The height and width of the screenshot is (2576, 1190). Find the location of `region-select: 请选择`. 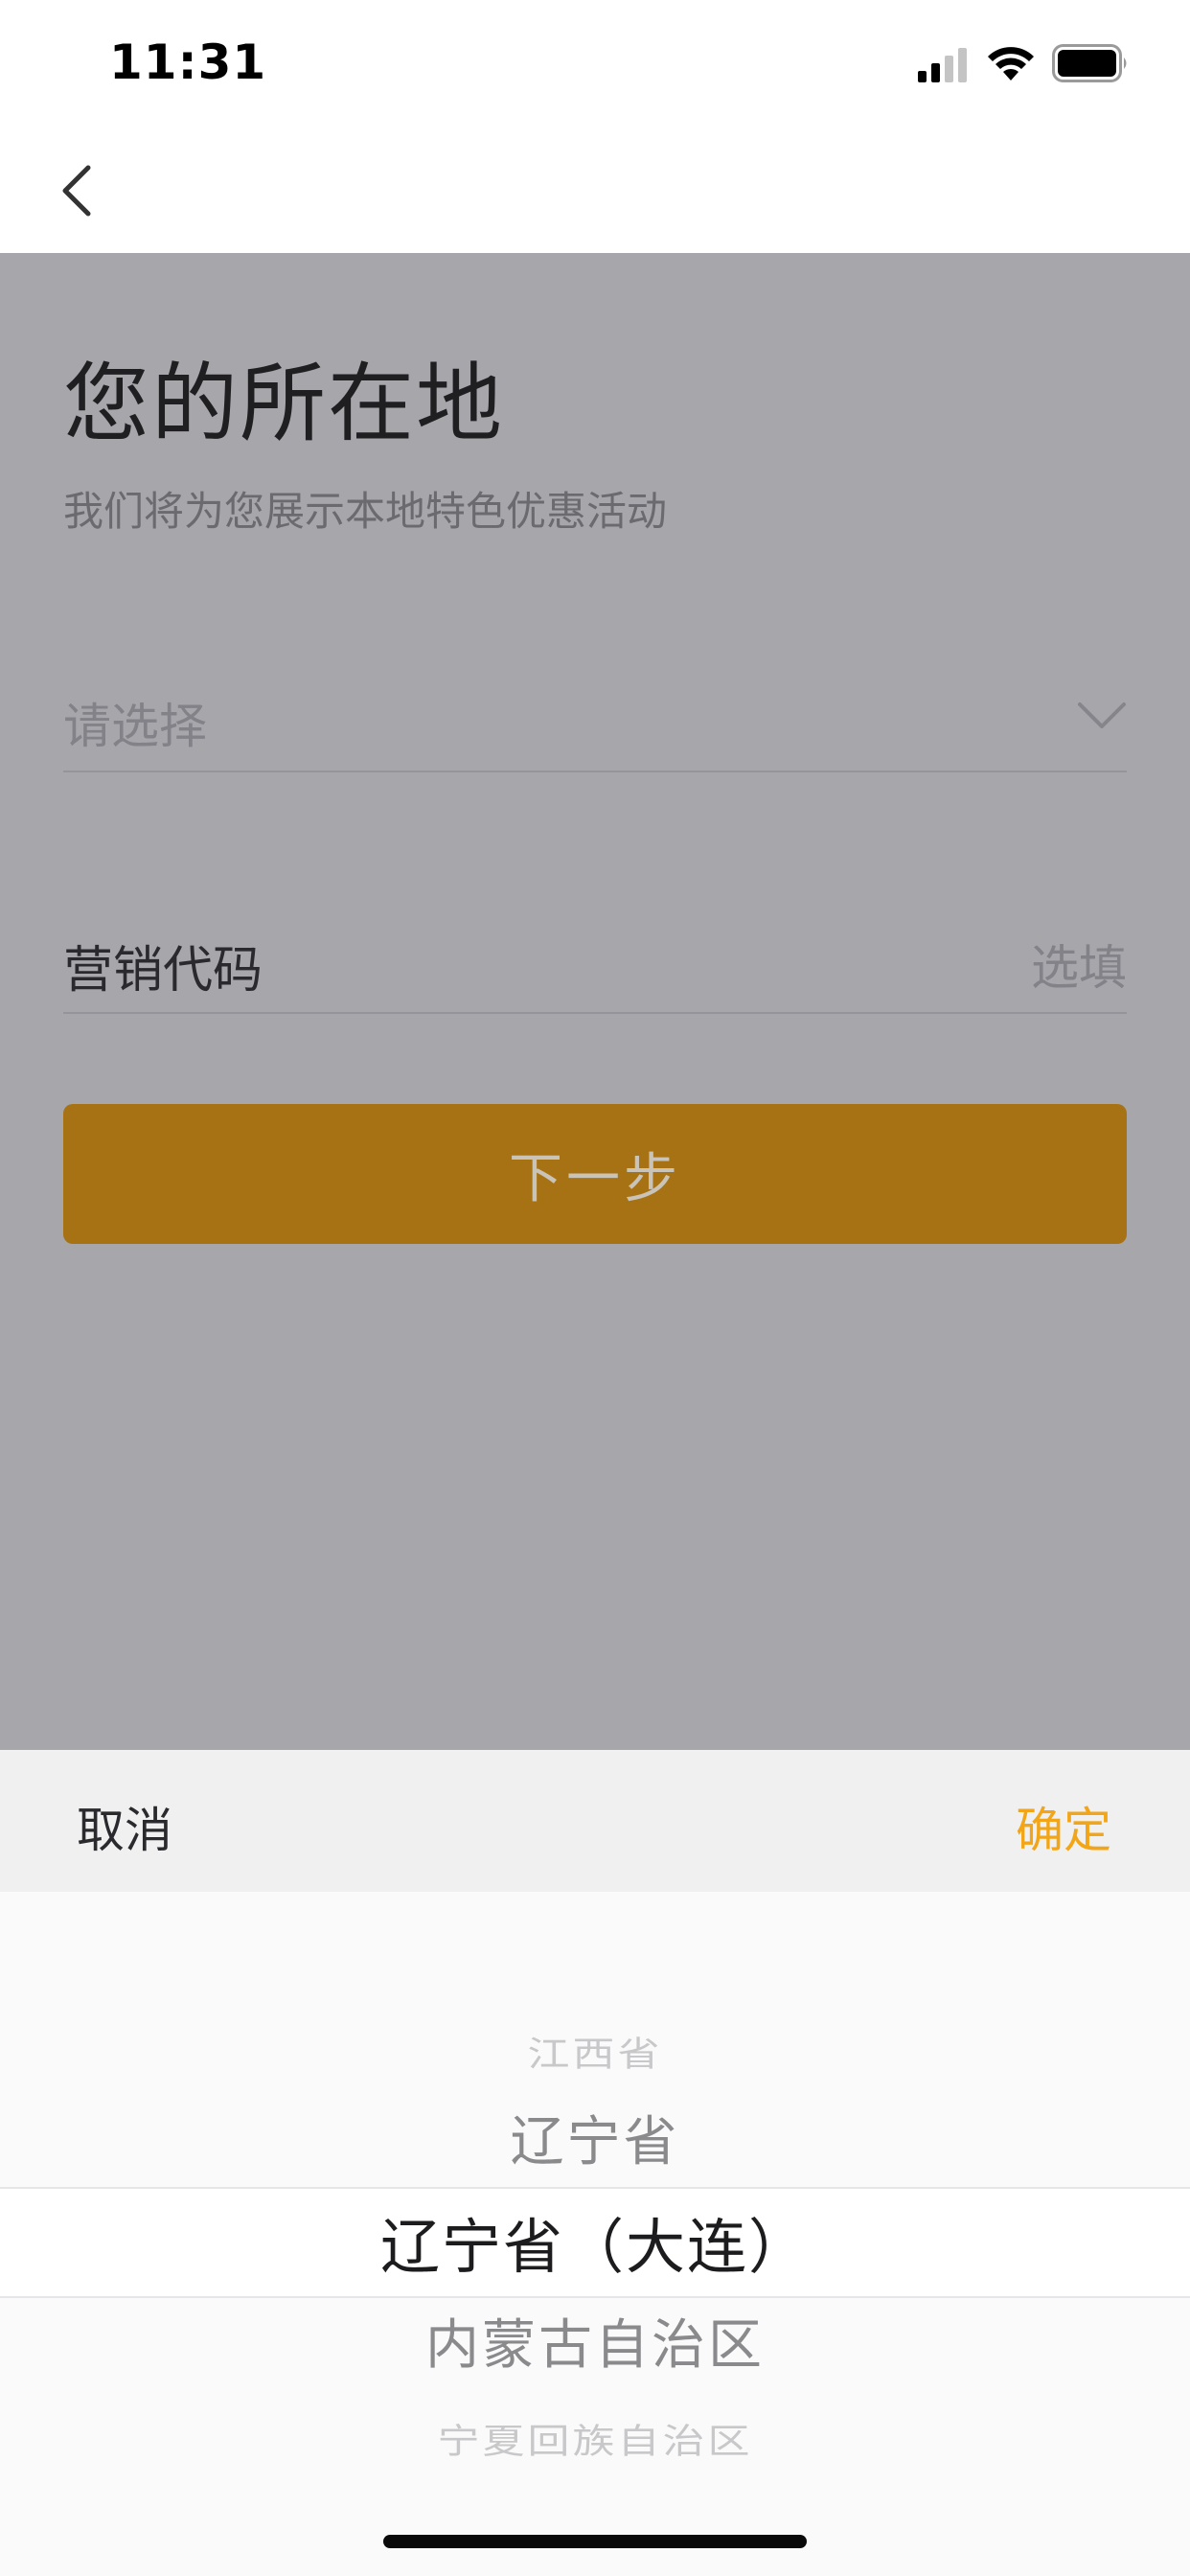

region-select: 请选择 is located at coordinates (595, 714).